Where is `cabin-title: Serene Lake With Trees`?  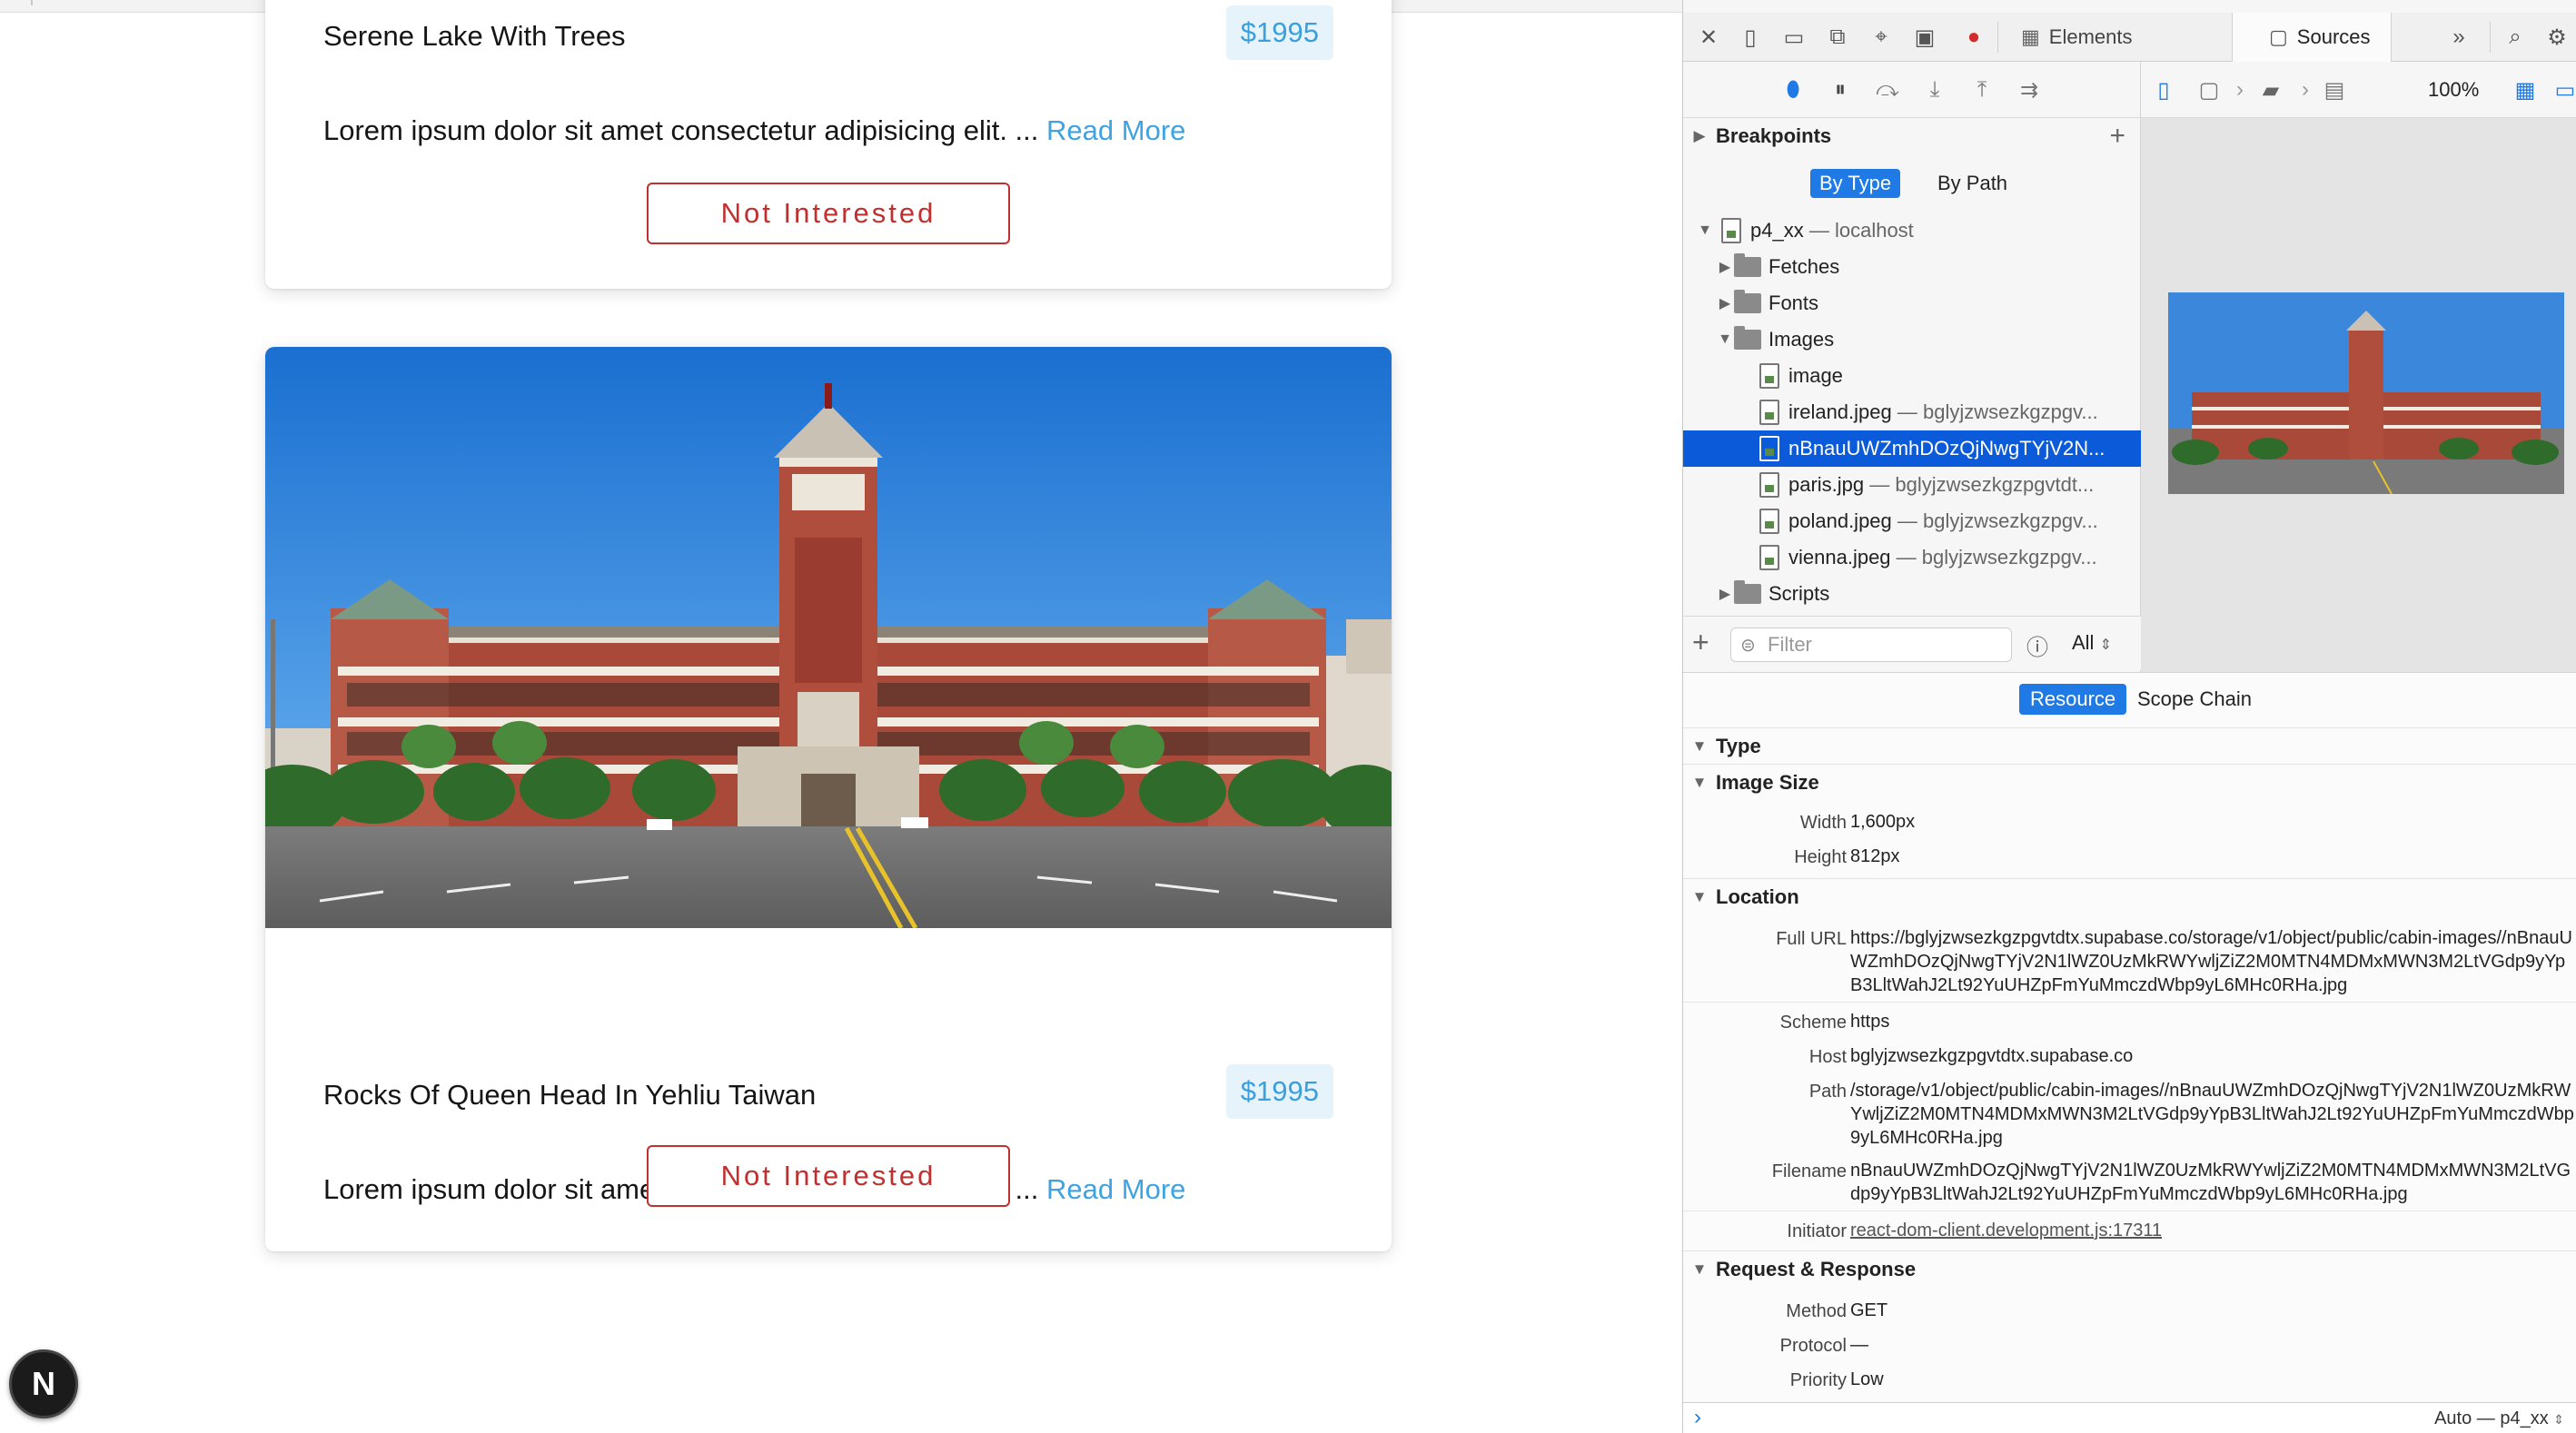 cabin-title: Serene Lake With Trees is located at coordinates (474, 36).